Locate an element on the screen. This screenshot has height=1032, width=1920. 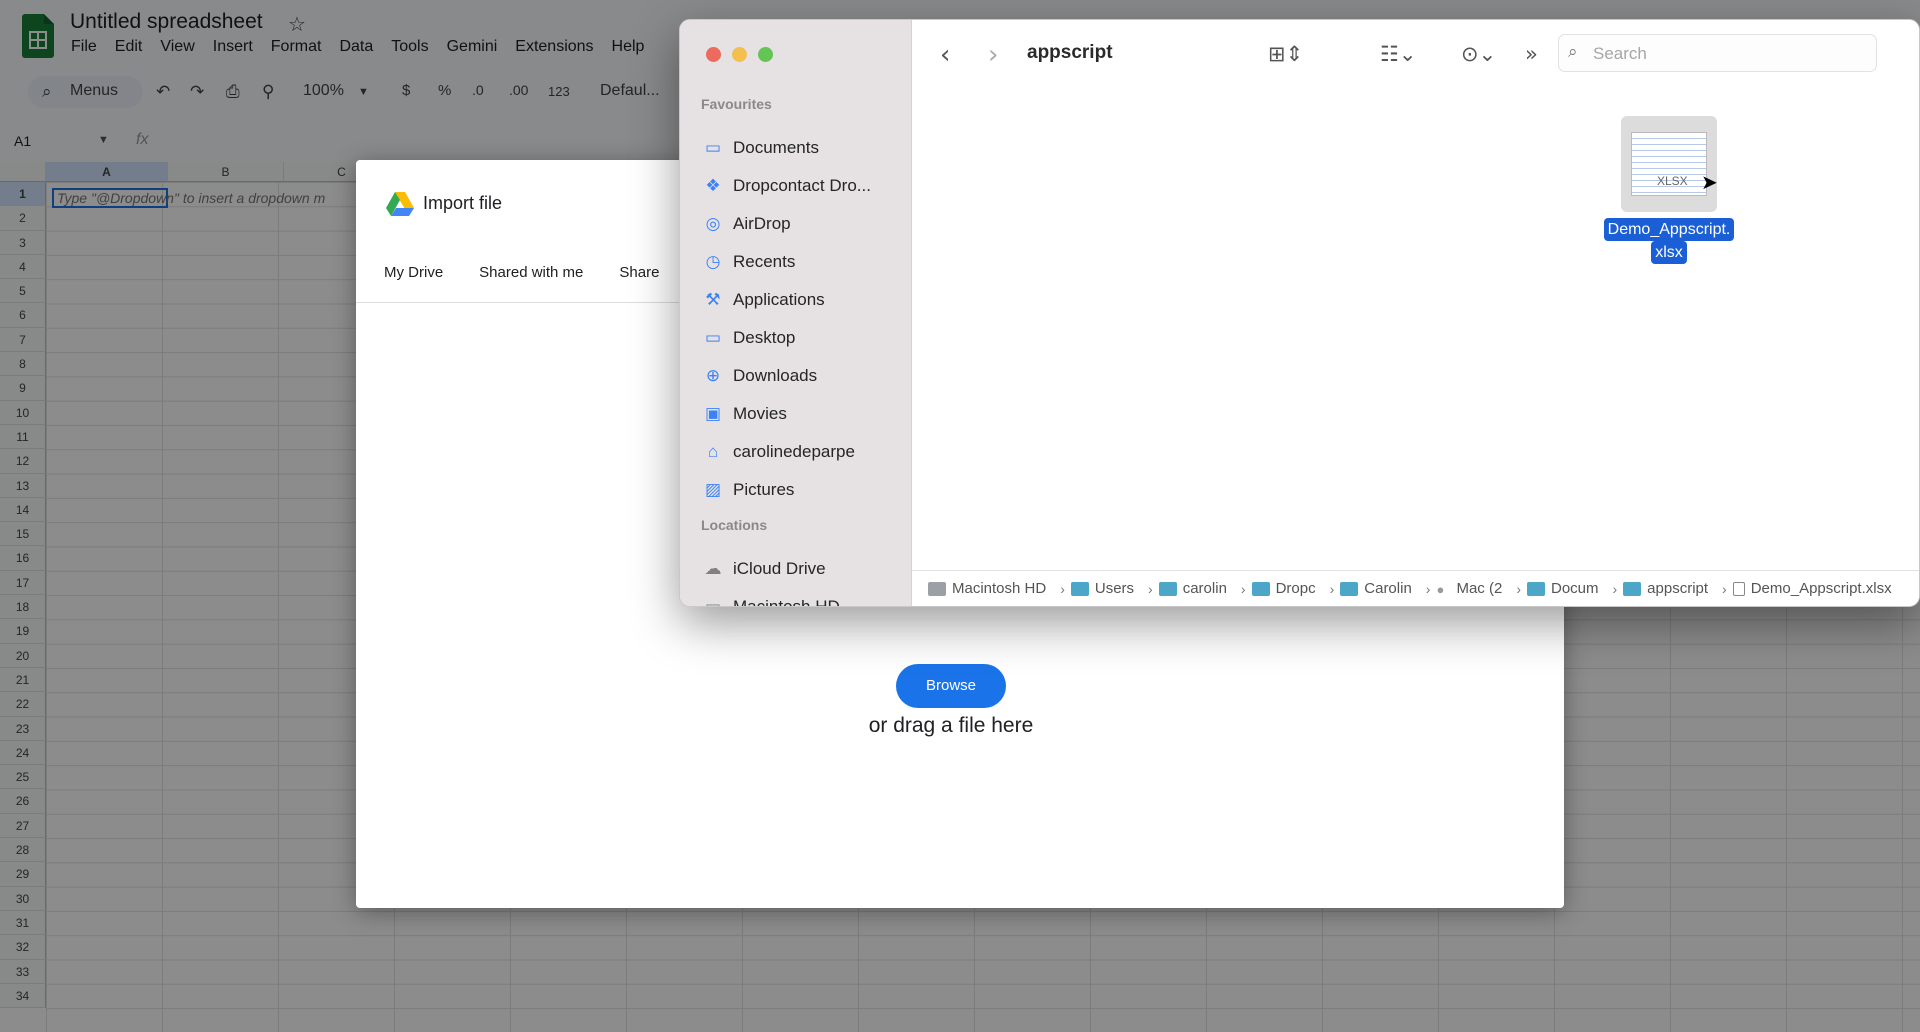
dropbox-icon: ❖ is located at coordinates (713, 185).